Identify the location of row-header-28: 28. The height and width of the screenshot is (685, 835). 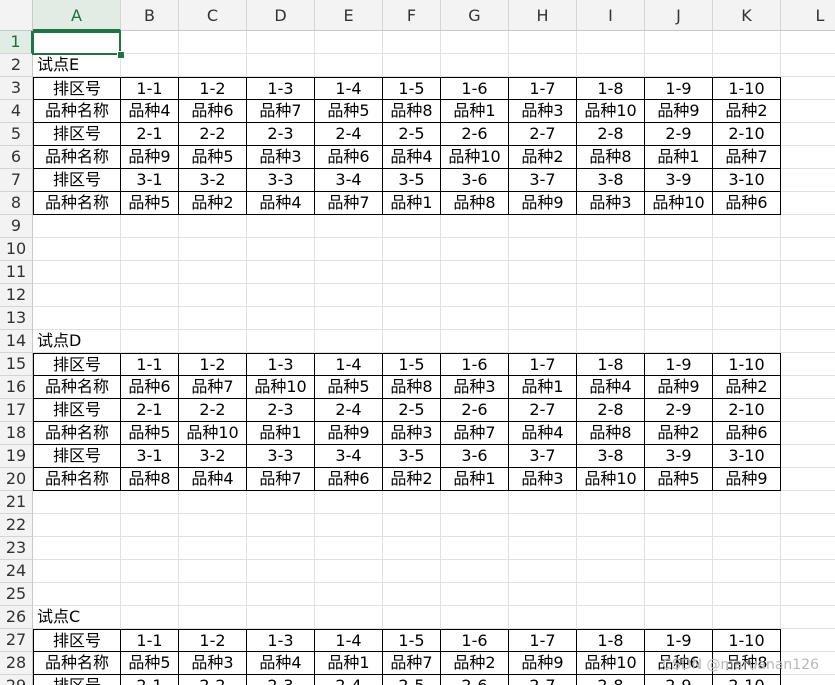
(16, 663).